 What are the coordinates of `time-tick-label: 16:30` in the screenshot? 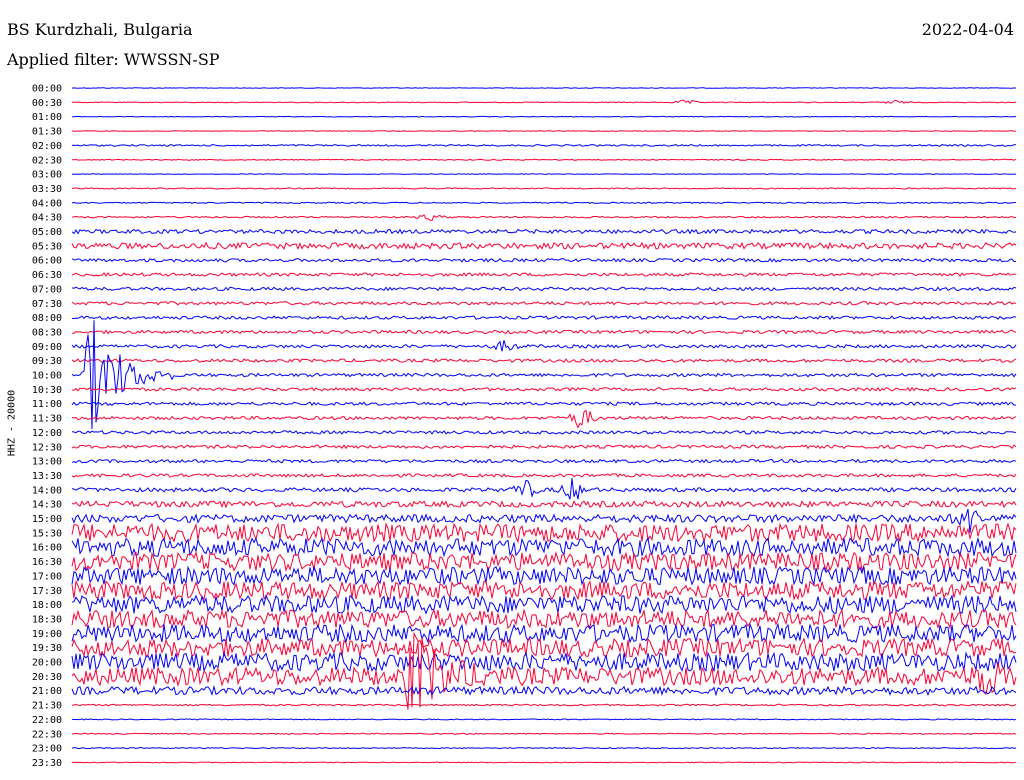 It's located at (47, 562).